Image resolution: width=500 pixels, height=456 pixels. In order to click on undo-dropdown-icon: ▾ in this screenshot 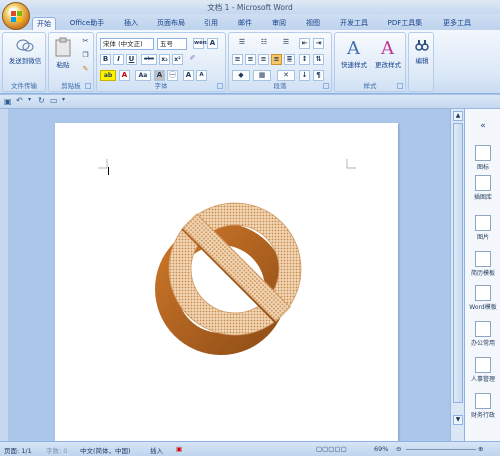, I will do `click(29, 99)`.